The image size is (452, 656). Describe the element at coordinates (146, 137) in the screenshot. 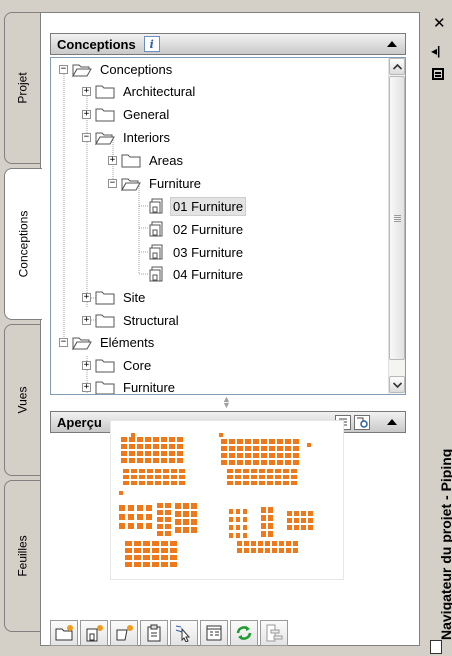

I see `tree-item-label: Interiors` at that location.